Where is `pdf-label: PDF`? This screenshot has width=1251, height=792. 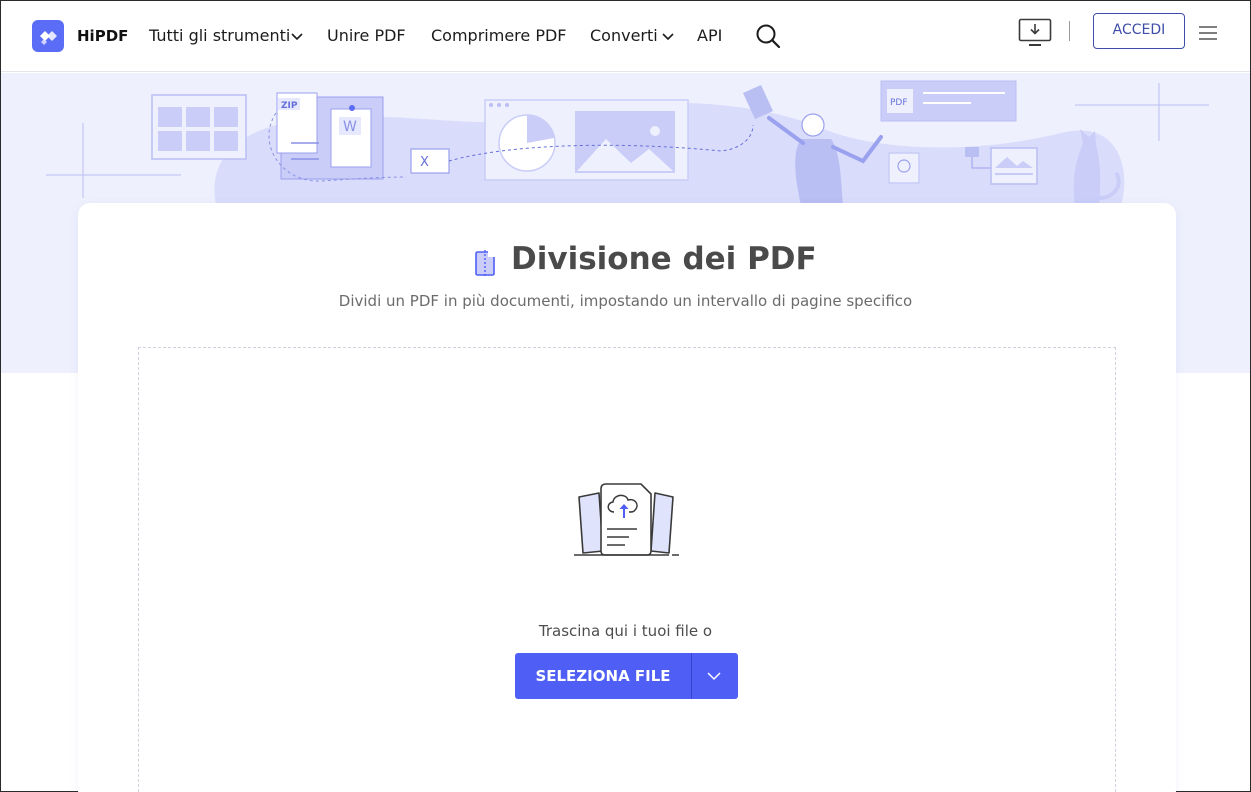 pdf-label: PDF is located at coordinates (899, 103).